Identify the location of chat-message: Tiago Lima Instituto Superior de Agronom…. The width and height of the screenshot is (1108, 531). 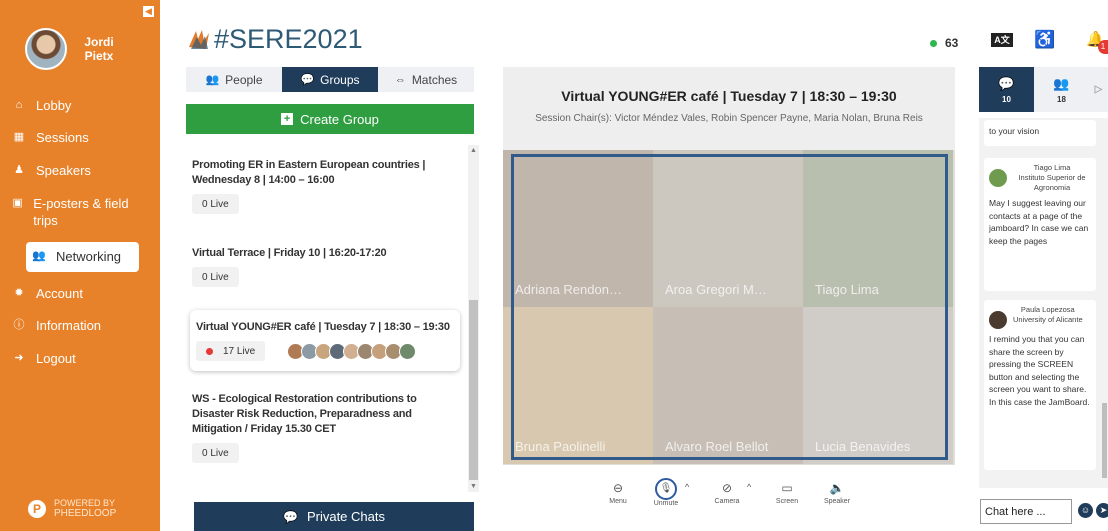
(1040, 224).